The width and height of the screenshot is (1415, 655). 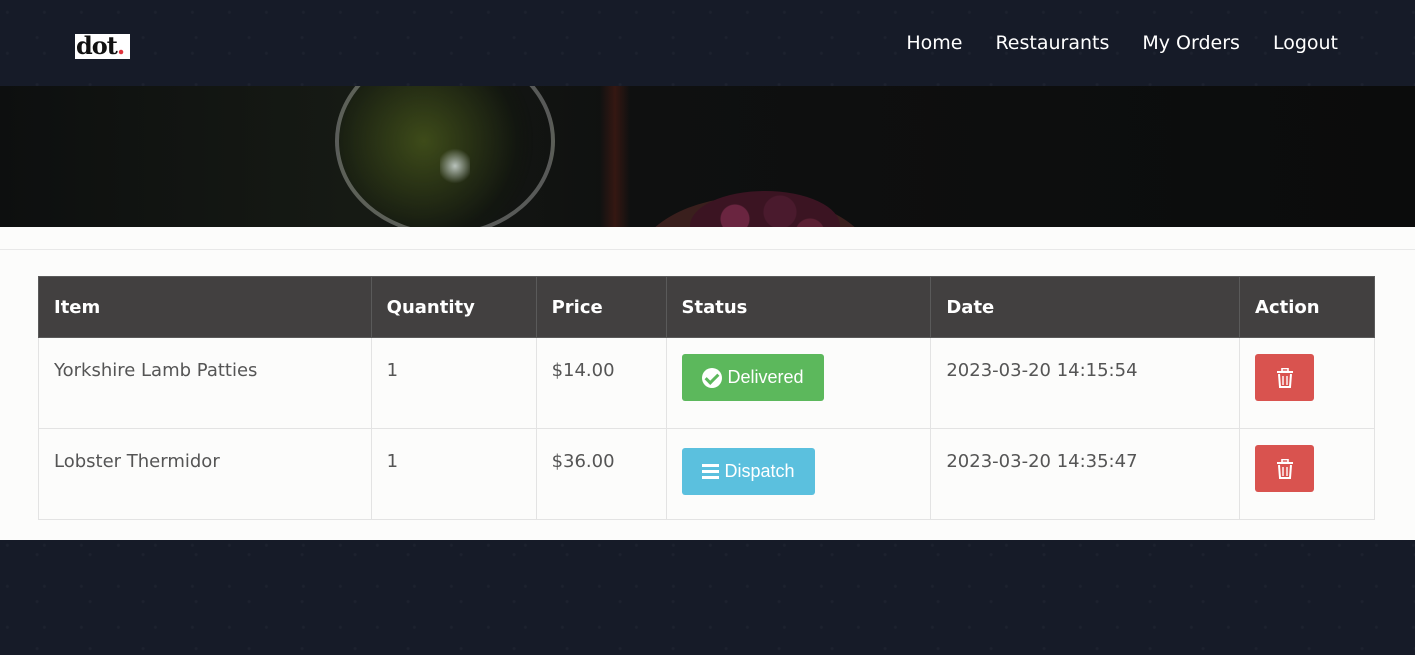 I want to click on header-item: Item, so click(x=205, y=307).